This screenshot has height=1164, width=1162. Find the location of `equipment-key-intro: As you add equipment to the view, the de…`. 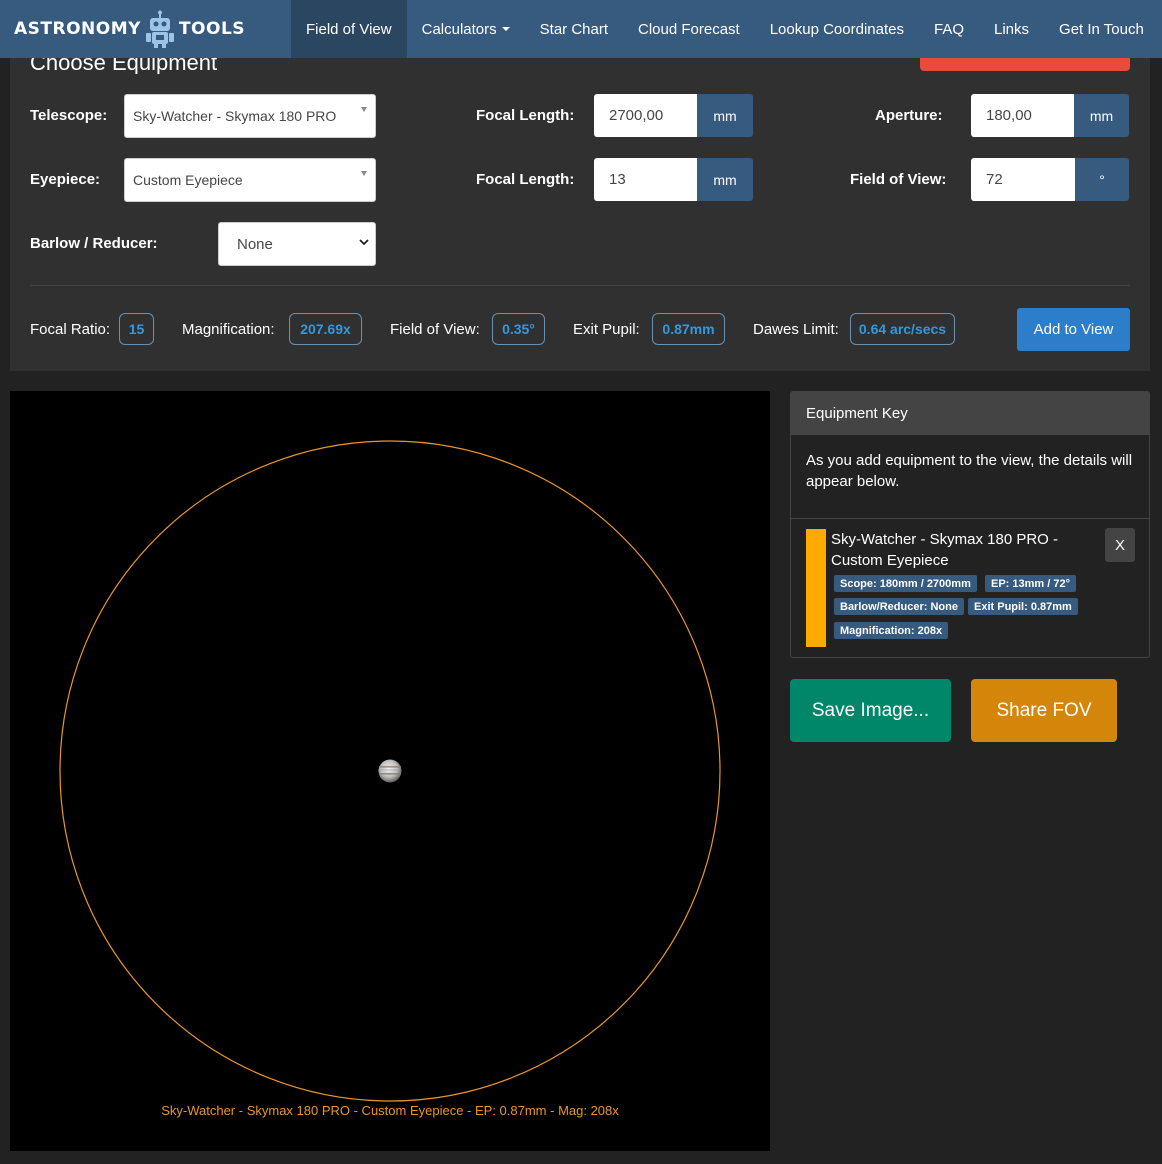

equipment-key-intro: As you add equipment to the view, the de… is located at coordinates (970, 477).